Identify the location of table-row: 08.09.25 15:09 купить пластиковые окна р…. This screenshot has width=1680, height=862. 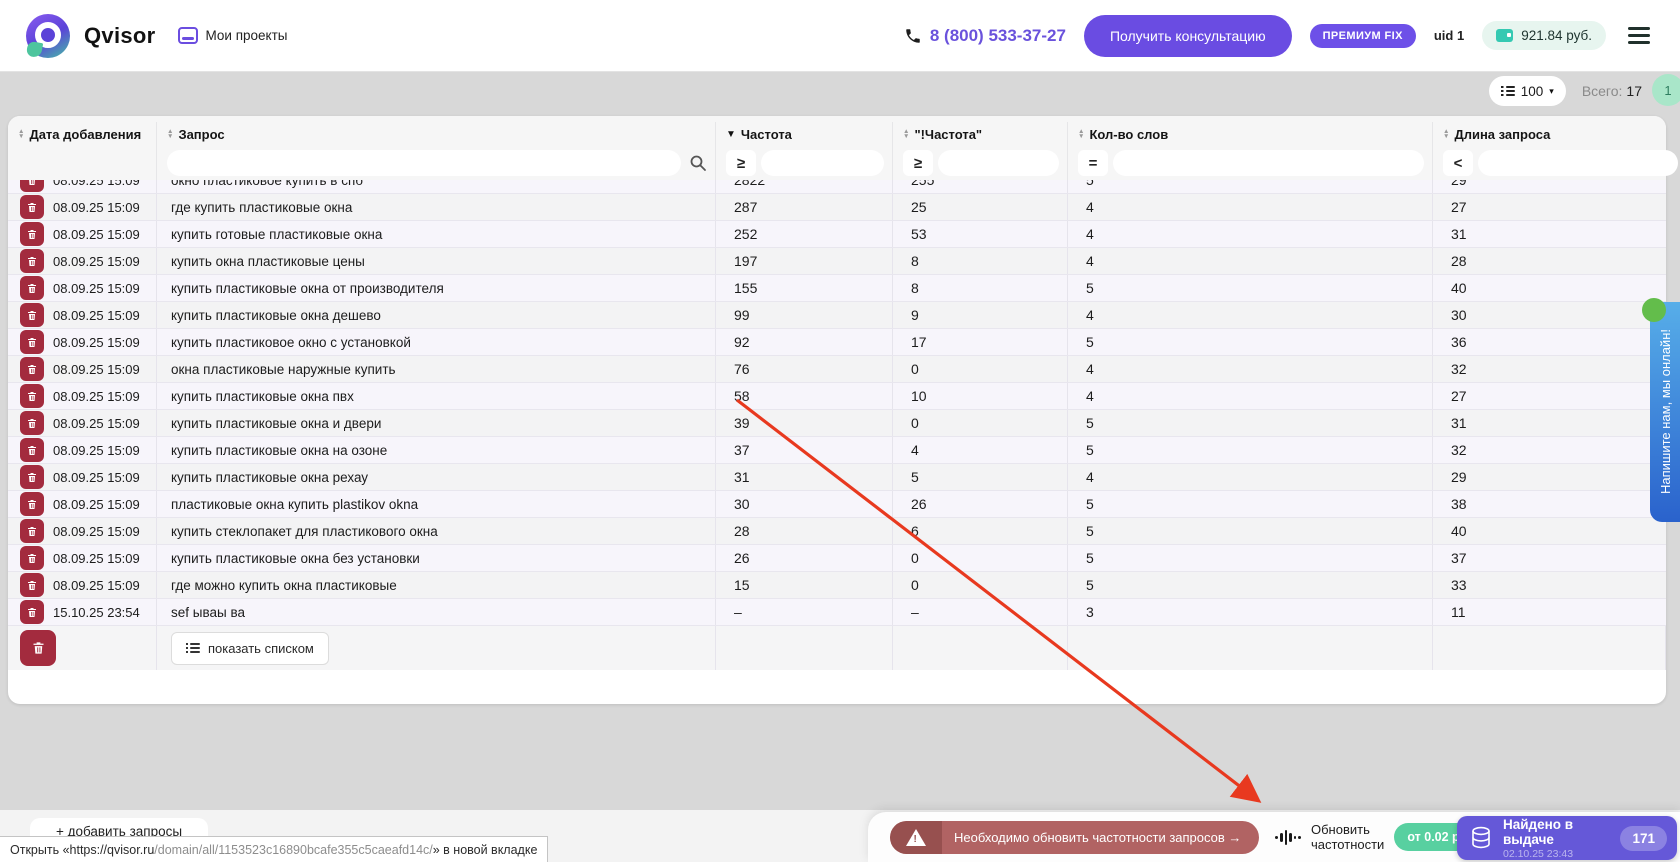
(837, 477).